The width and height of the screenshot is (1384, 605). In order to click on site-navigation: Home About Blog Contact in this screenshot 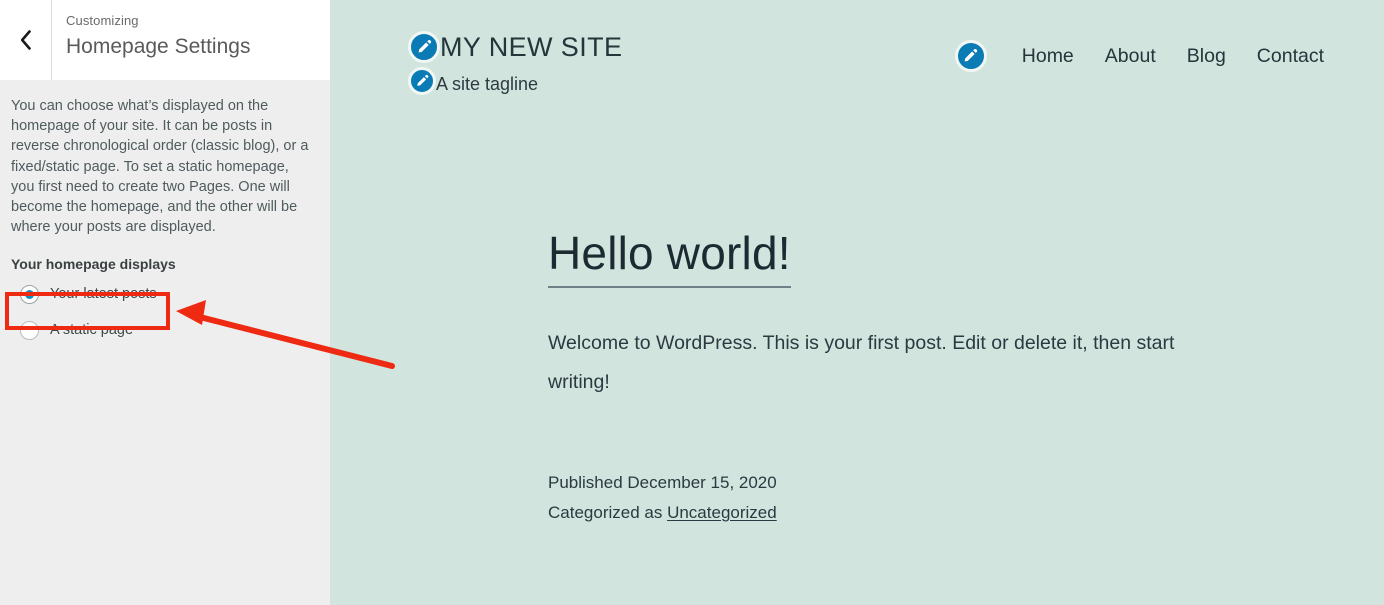, I will do `click(1139, 51)`.